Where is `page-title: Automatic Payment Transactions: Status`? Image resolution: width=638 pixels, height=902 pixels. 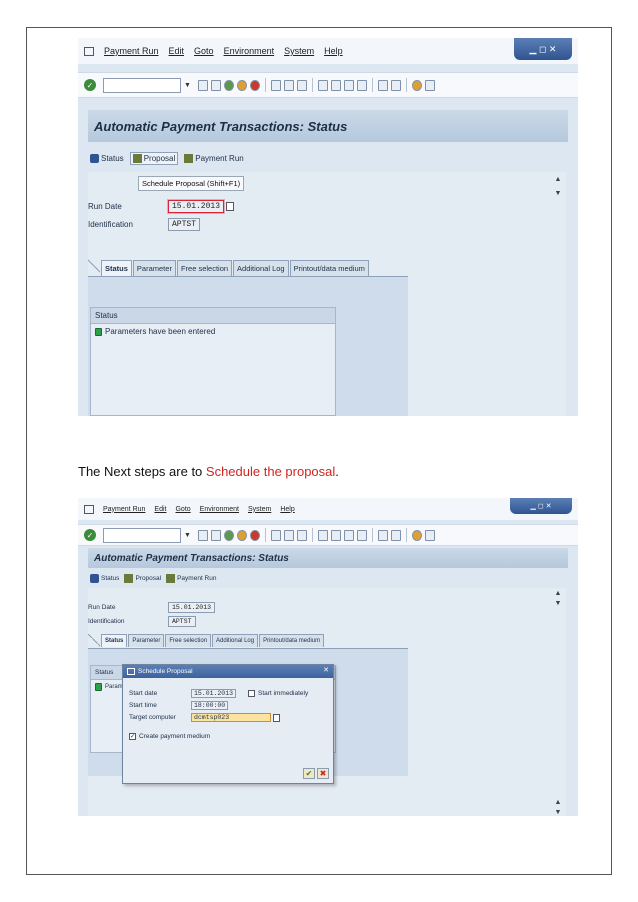
page-title: Automatic Payment Transactions: Status is located at coordinates (328, 126).